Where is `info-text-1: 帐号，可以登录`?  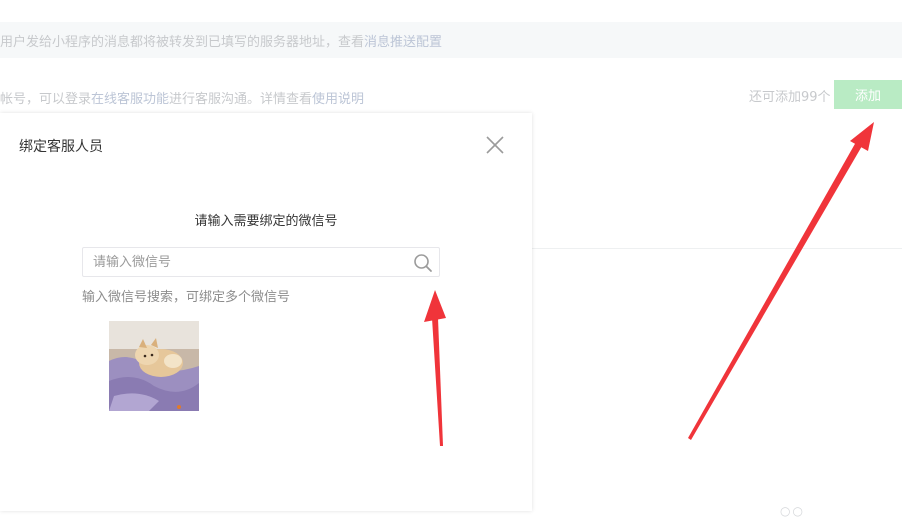
info-text-1: 帐号，可以登录 is located at coordinates (46, 99).